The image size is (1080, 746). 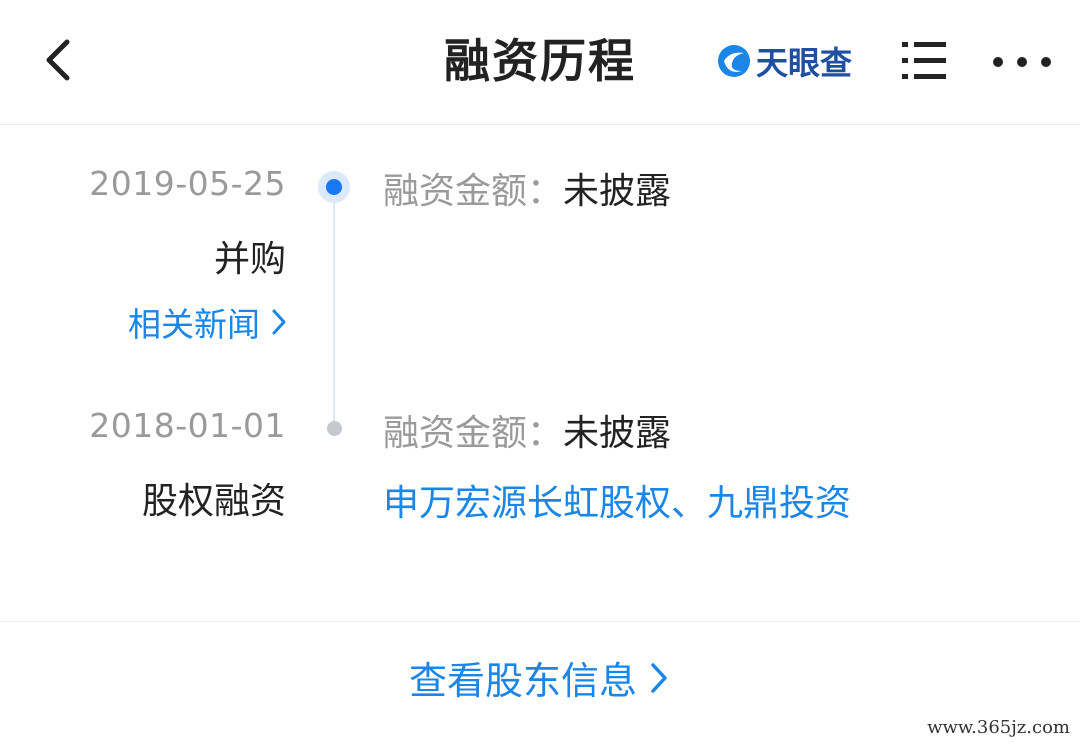 I want to click on list-menu-icon, so click(x=924, y=60).